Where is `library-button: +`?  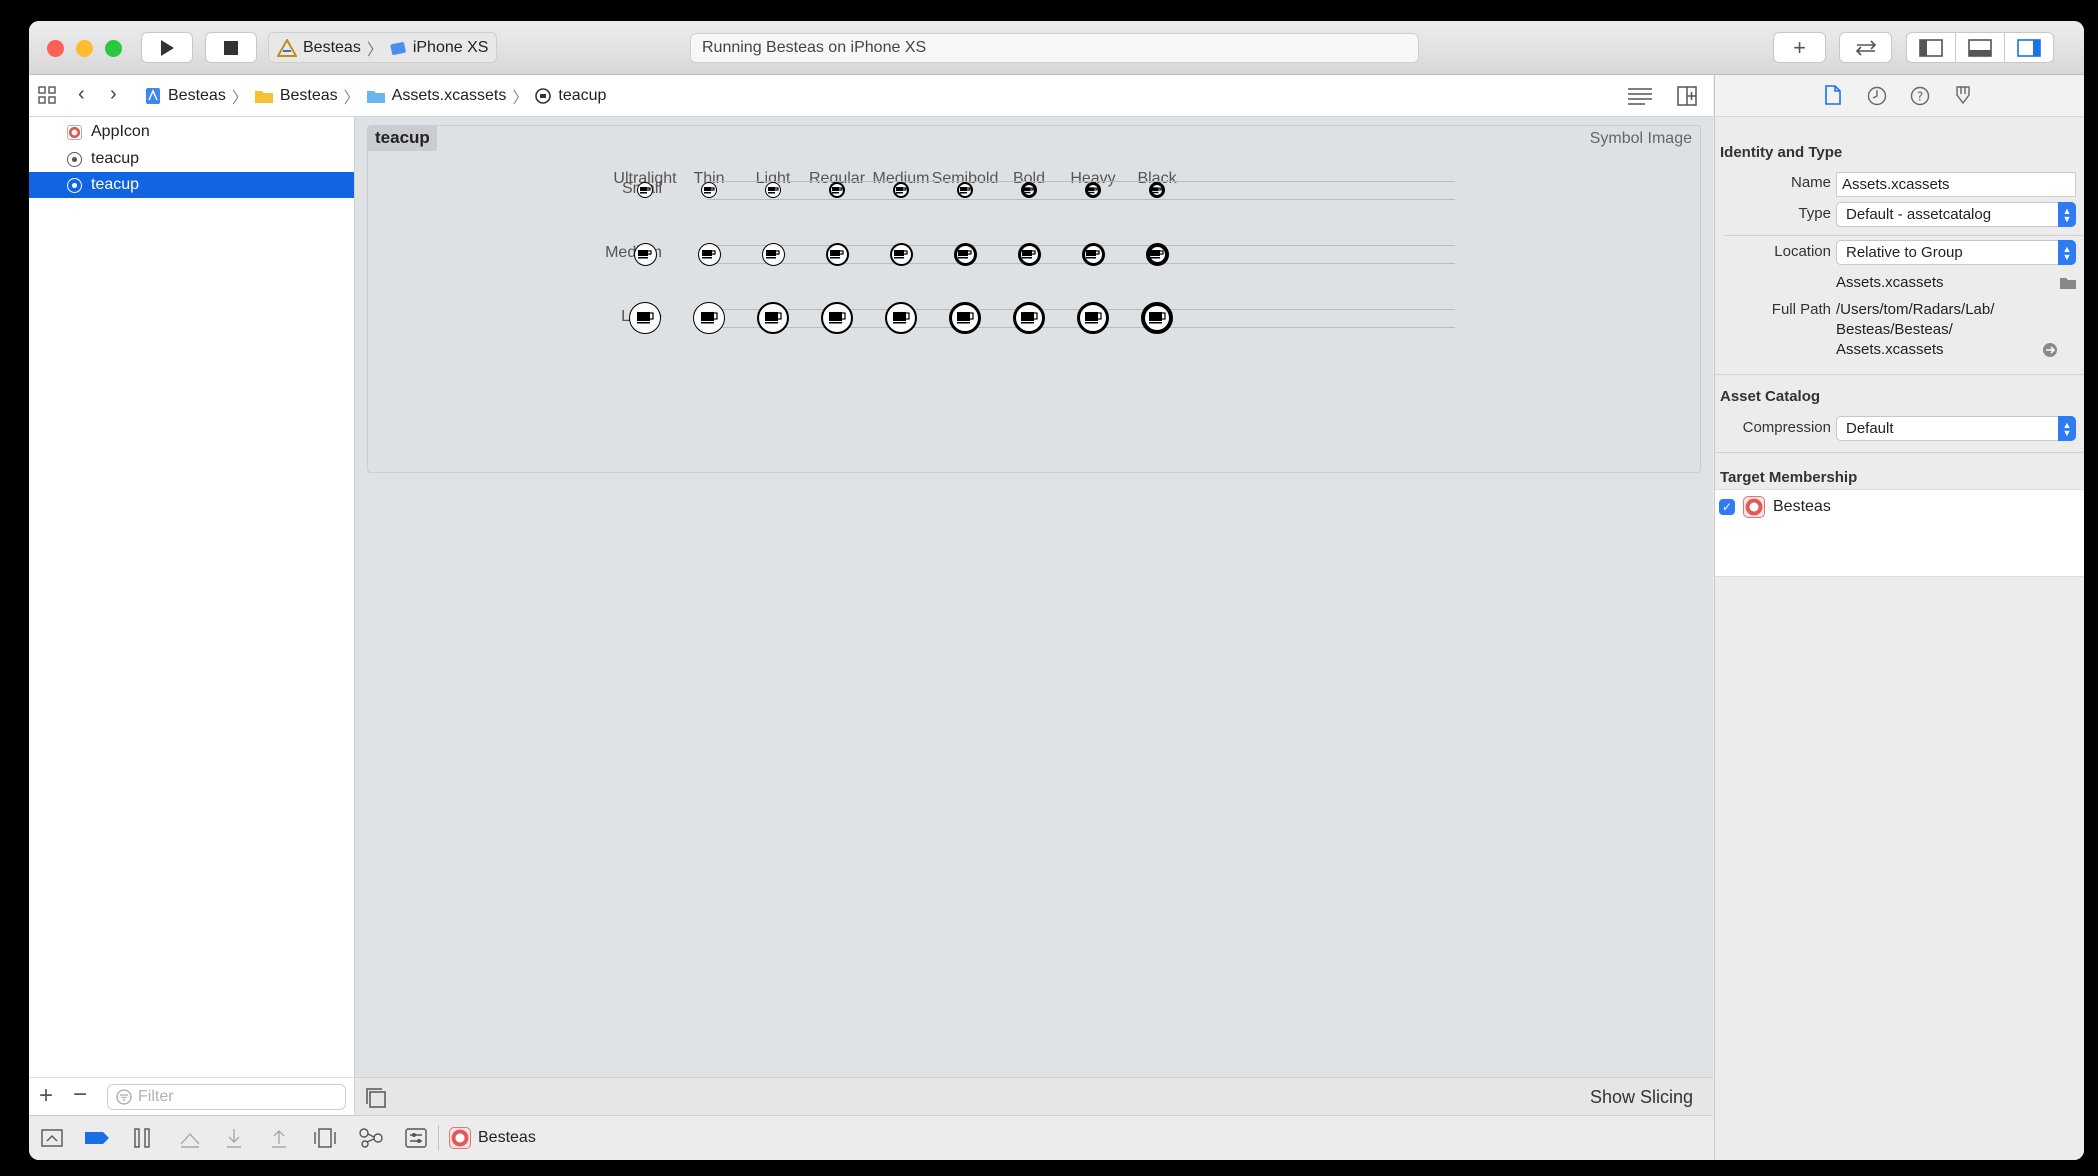 library-button: + is located at coordinates (1799, 47).